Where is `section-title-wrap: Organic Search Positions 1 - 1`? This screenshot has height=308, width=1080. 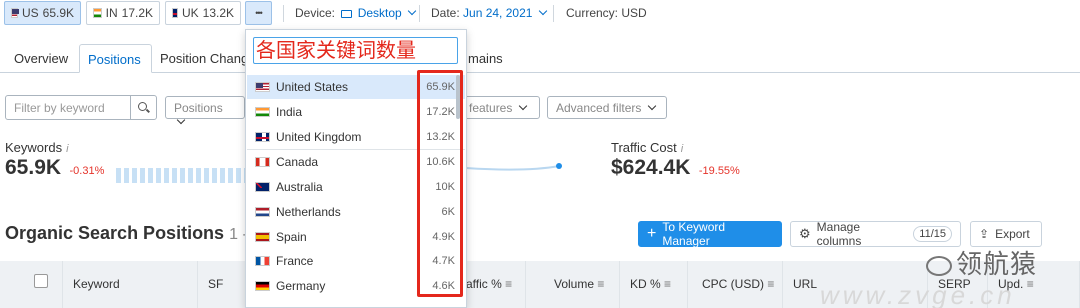
section-title-wrap: Organic Search Positions 1 - 1 is located at coordinates (133, 233).